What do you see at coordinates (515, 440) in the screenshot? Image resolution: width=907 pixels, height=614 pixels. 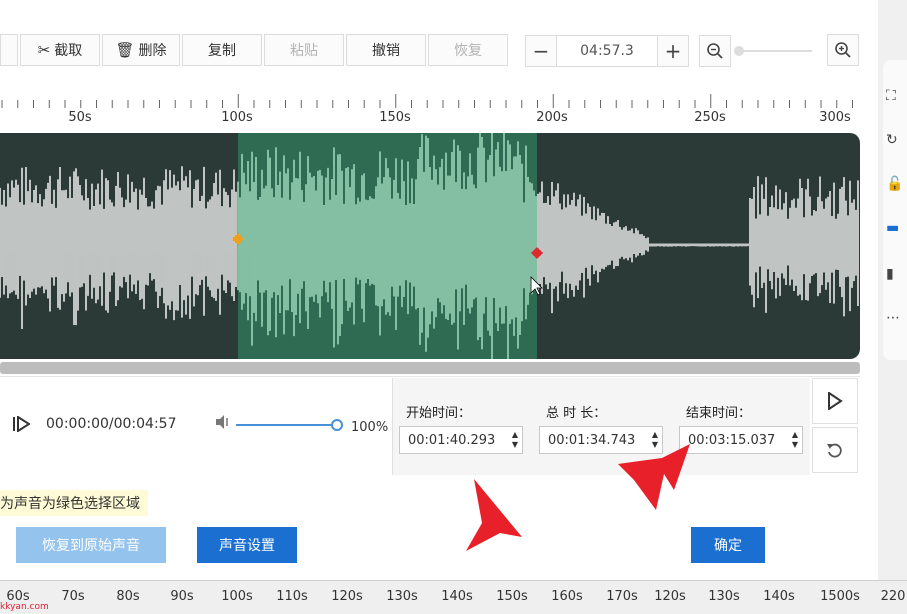 I see `start-time-spinner: ▲ ▼` at bounding box center [515, 440].